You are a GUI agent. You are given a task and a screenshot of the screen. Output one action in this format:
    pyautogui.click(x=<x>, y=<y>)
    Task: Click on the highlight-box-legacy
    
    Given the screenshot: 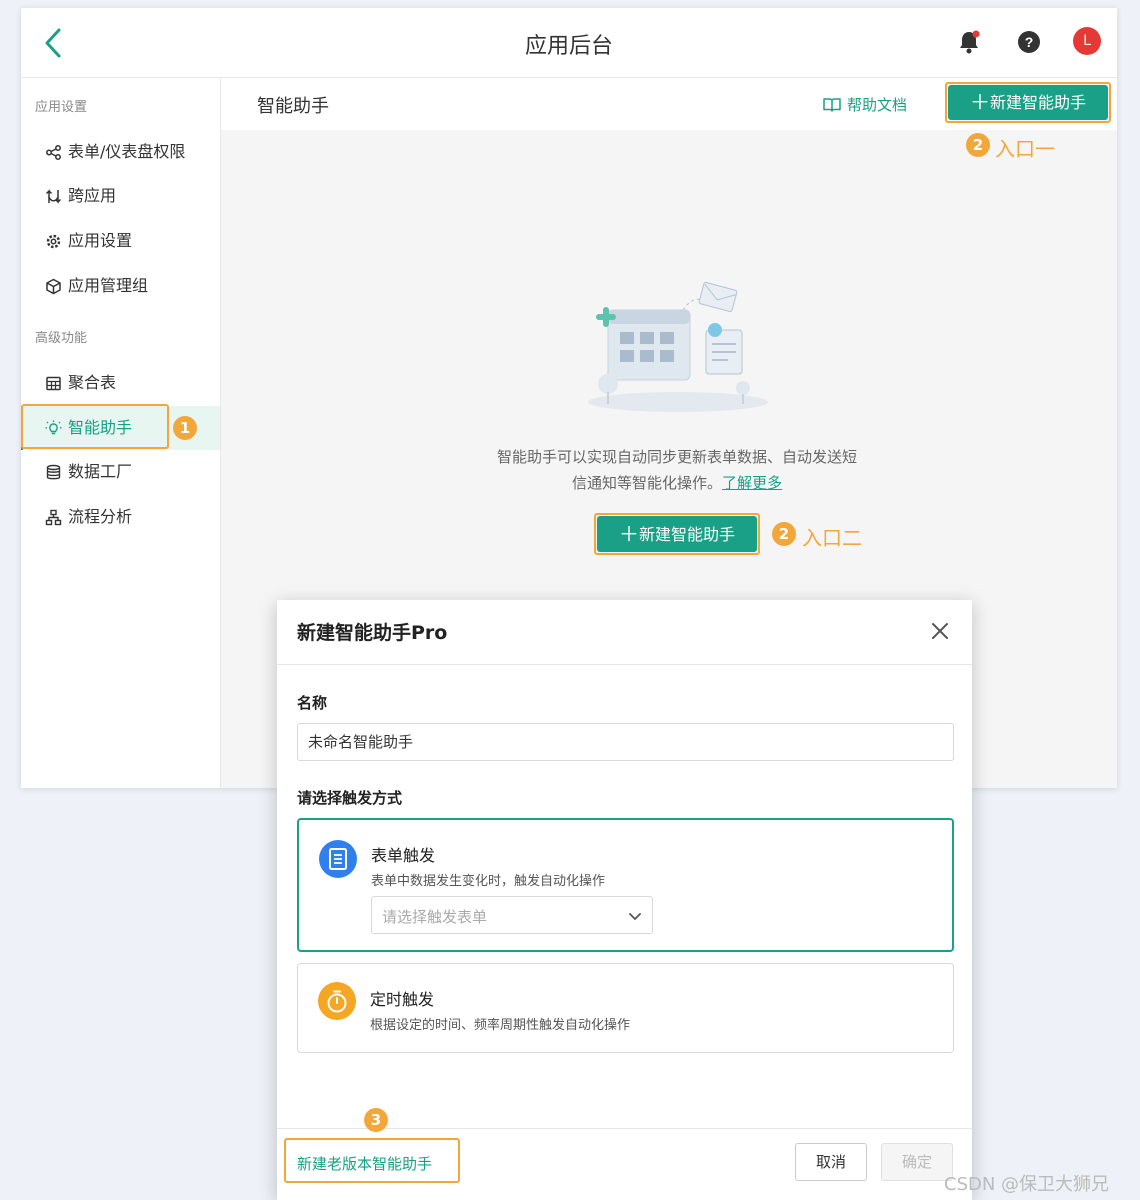 What is the action you would take?
    pyautogui.click(x=372, y=1160)
    